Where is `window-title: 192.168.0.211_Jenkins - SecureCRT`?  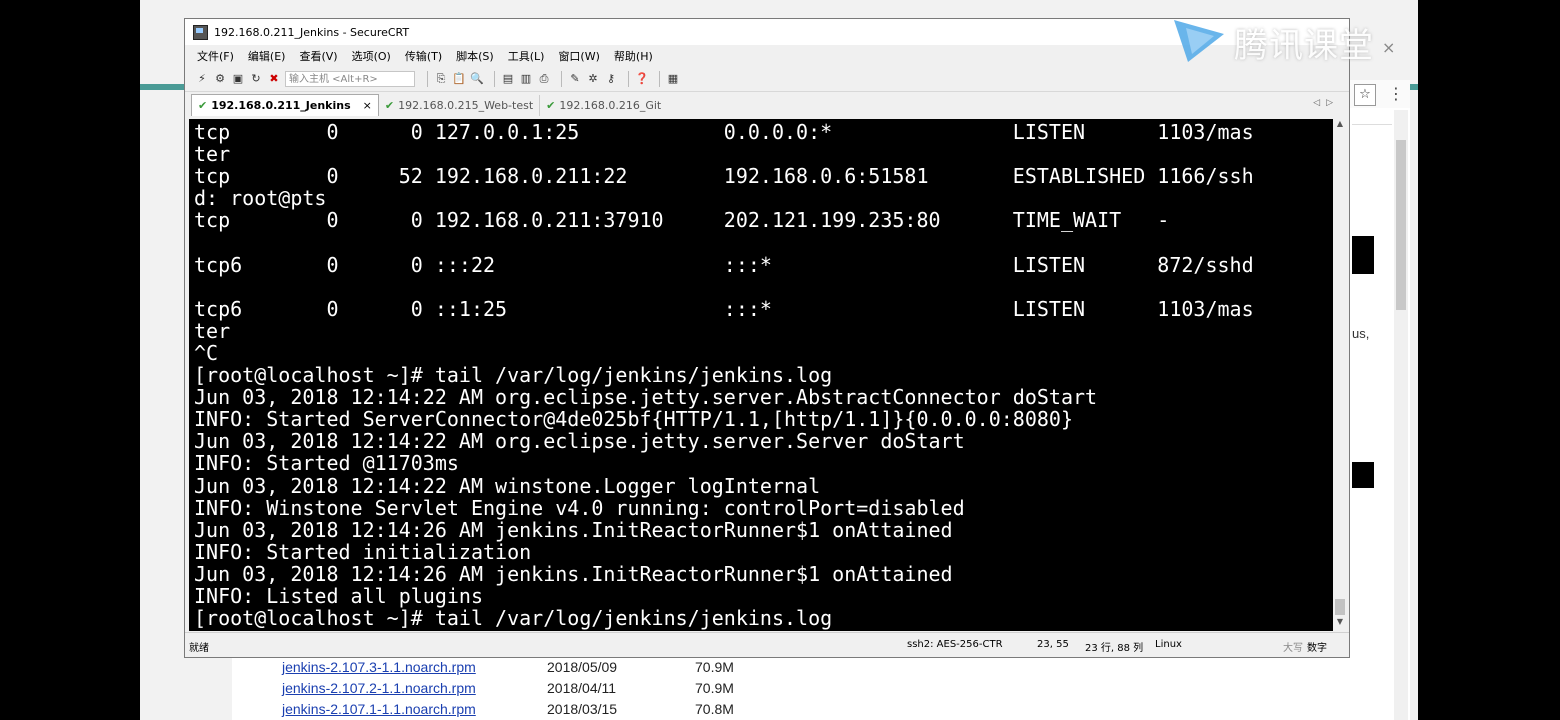
window-title: 192.168.0.211_Jenkins - SecureCRT is located at coordinates (312, 32).